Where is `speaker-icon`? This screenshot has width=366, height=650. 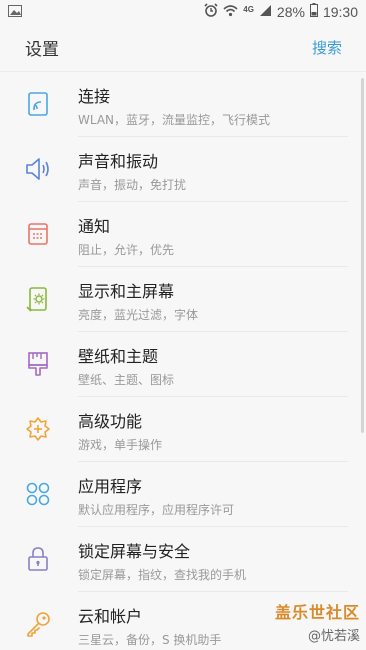
speaker-icon is located at coordinates (38, 169).